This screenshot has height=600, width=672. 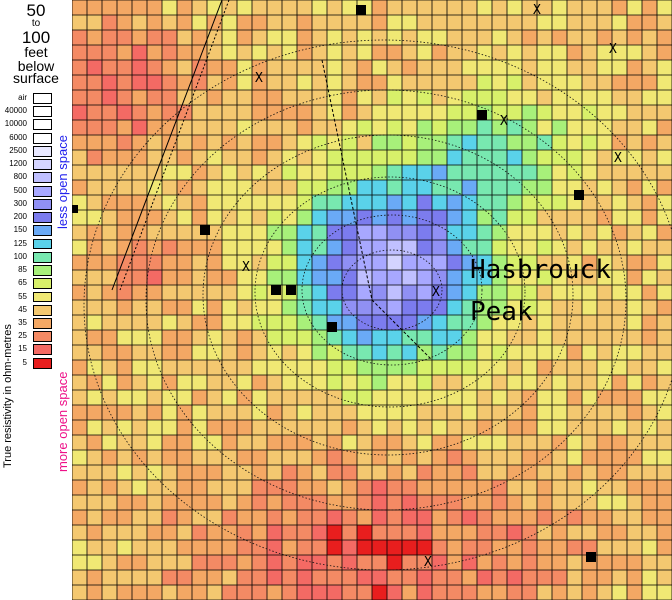 What do you see at coordinates (259, 78) in the screenshot?
I see `svg-text: X` at bounding box center [259, 78].